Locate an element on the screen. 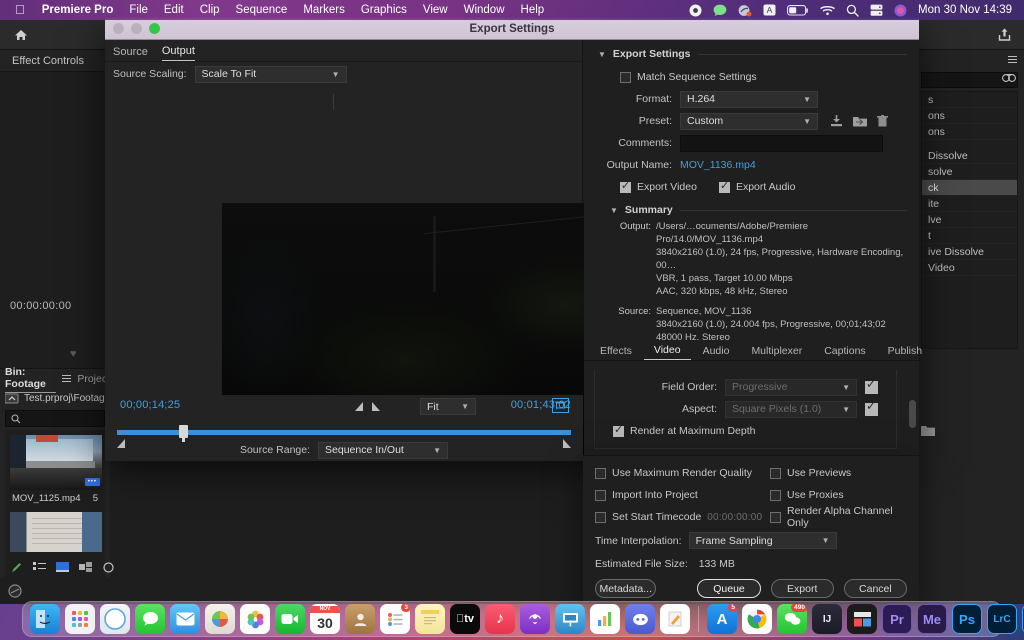  battery-icon is located at coordinates (798, 10).